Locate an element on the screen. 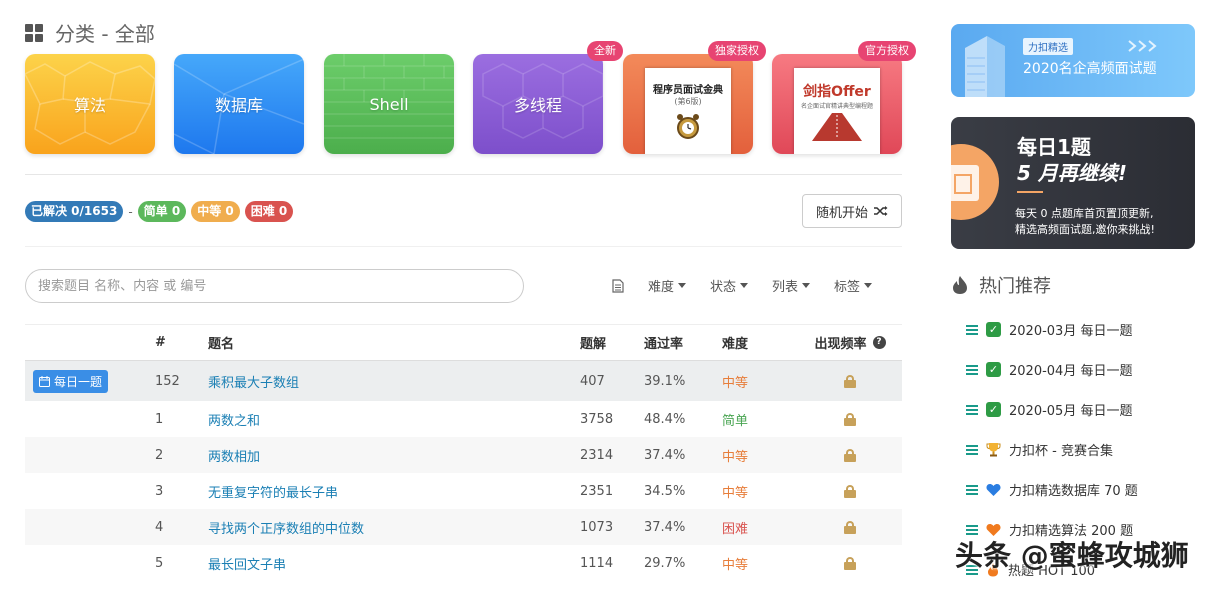  hot-item: ✓ 2020-04月 每日一题 is located at coordinates (1049, 369).